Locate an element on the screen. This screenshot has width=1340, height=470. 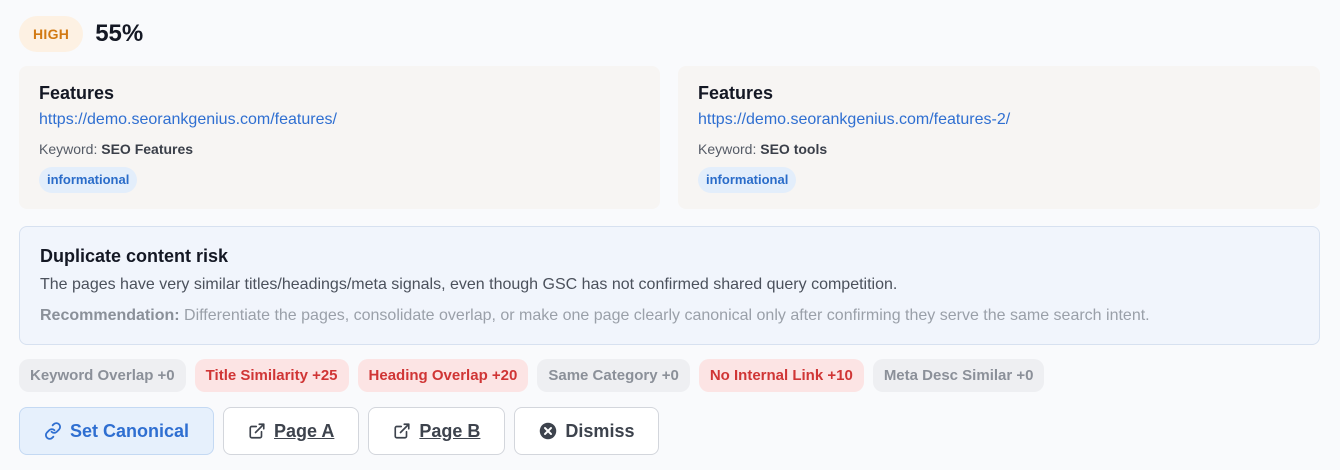
page-a-title: Features is located at coordinates (77, 93).